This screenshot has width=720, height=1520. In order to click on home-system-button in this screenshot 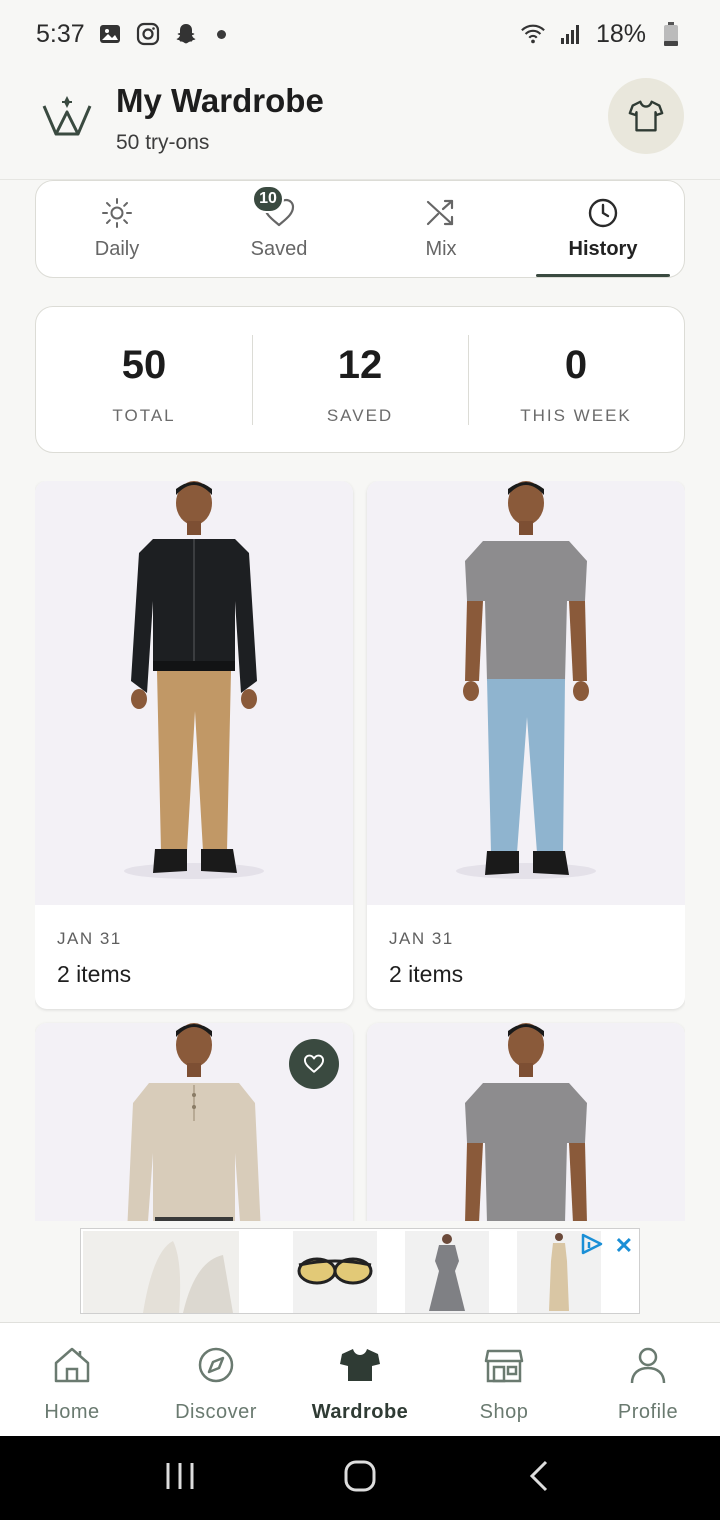, I will do `click(360, 1478)`.